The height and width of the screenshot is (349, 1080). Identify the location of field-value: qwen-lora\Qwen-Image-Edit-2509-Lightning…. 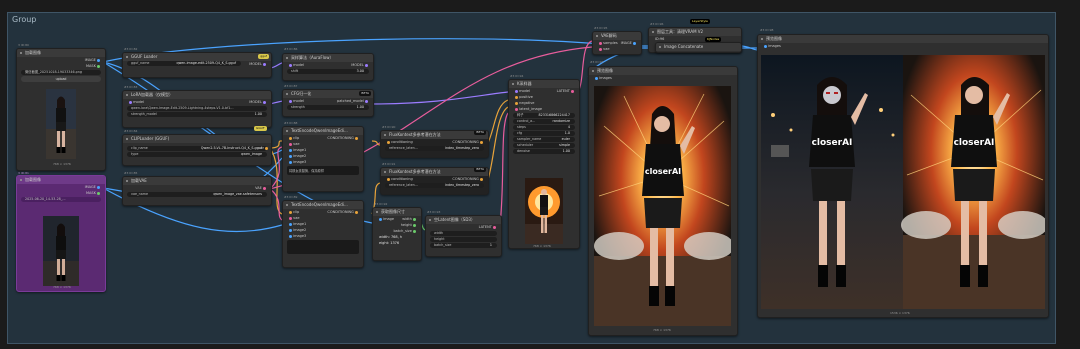
(182, 108).